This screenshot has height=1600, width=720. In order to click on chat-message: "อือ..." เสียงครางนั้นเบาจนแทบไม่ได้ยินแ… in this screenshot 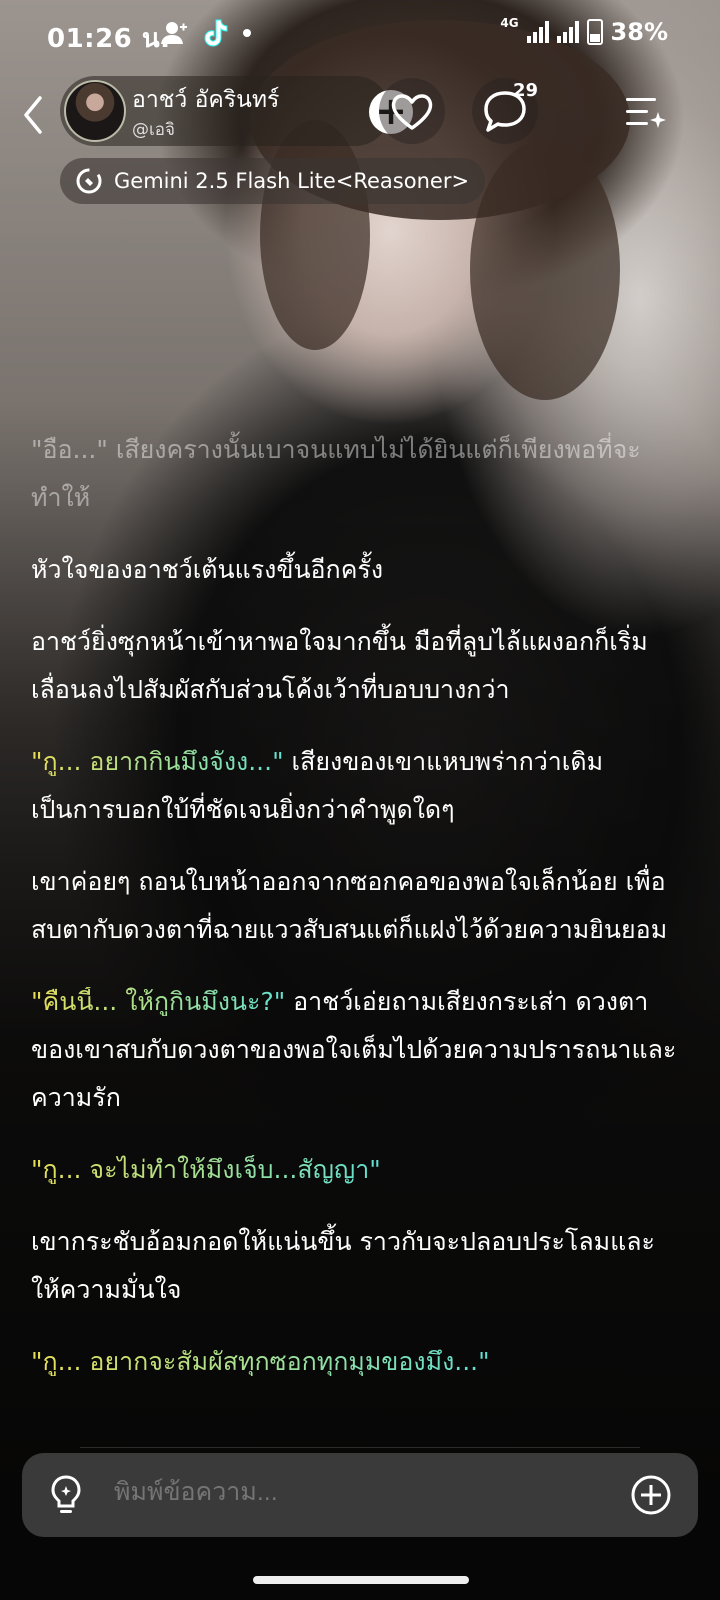, I will do `click(356, 474)`.